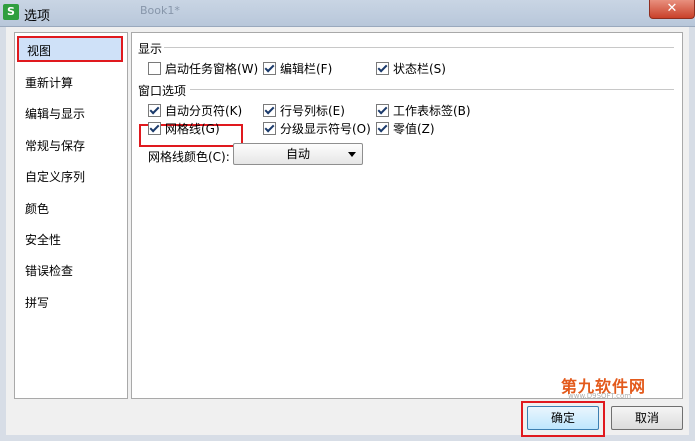 The height and width of the screenshot is (441, 695). What do you see at coordinates (70, 271) in the screenshot?
I see `sidebar-item-error-checking: 错误检查` at bounding box center [70, 271].